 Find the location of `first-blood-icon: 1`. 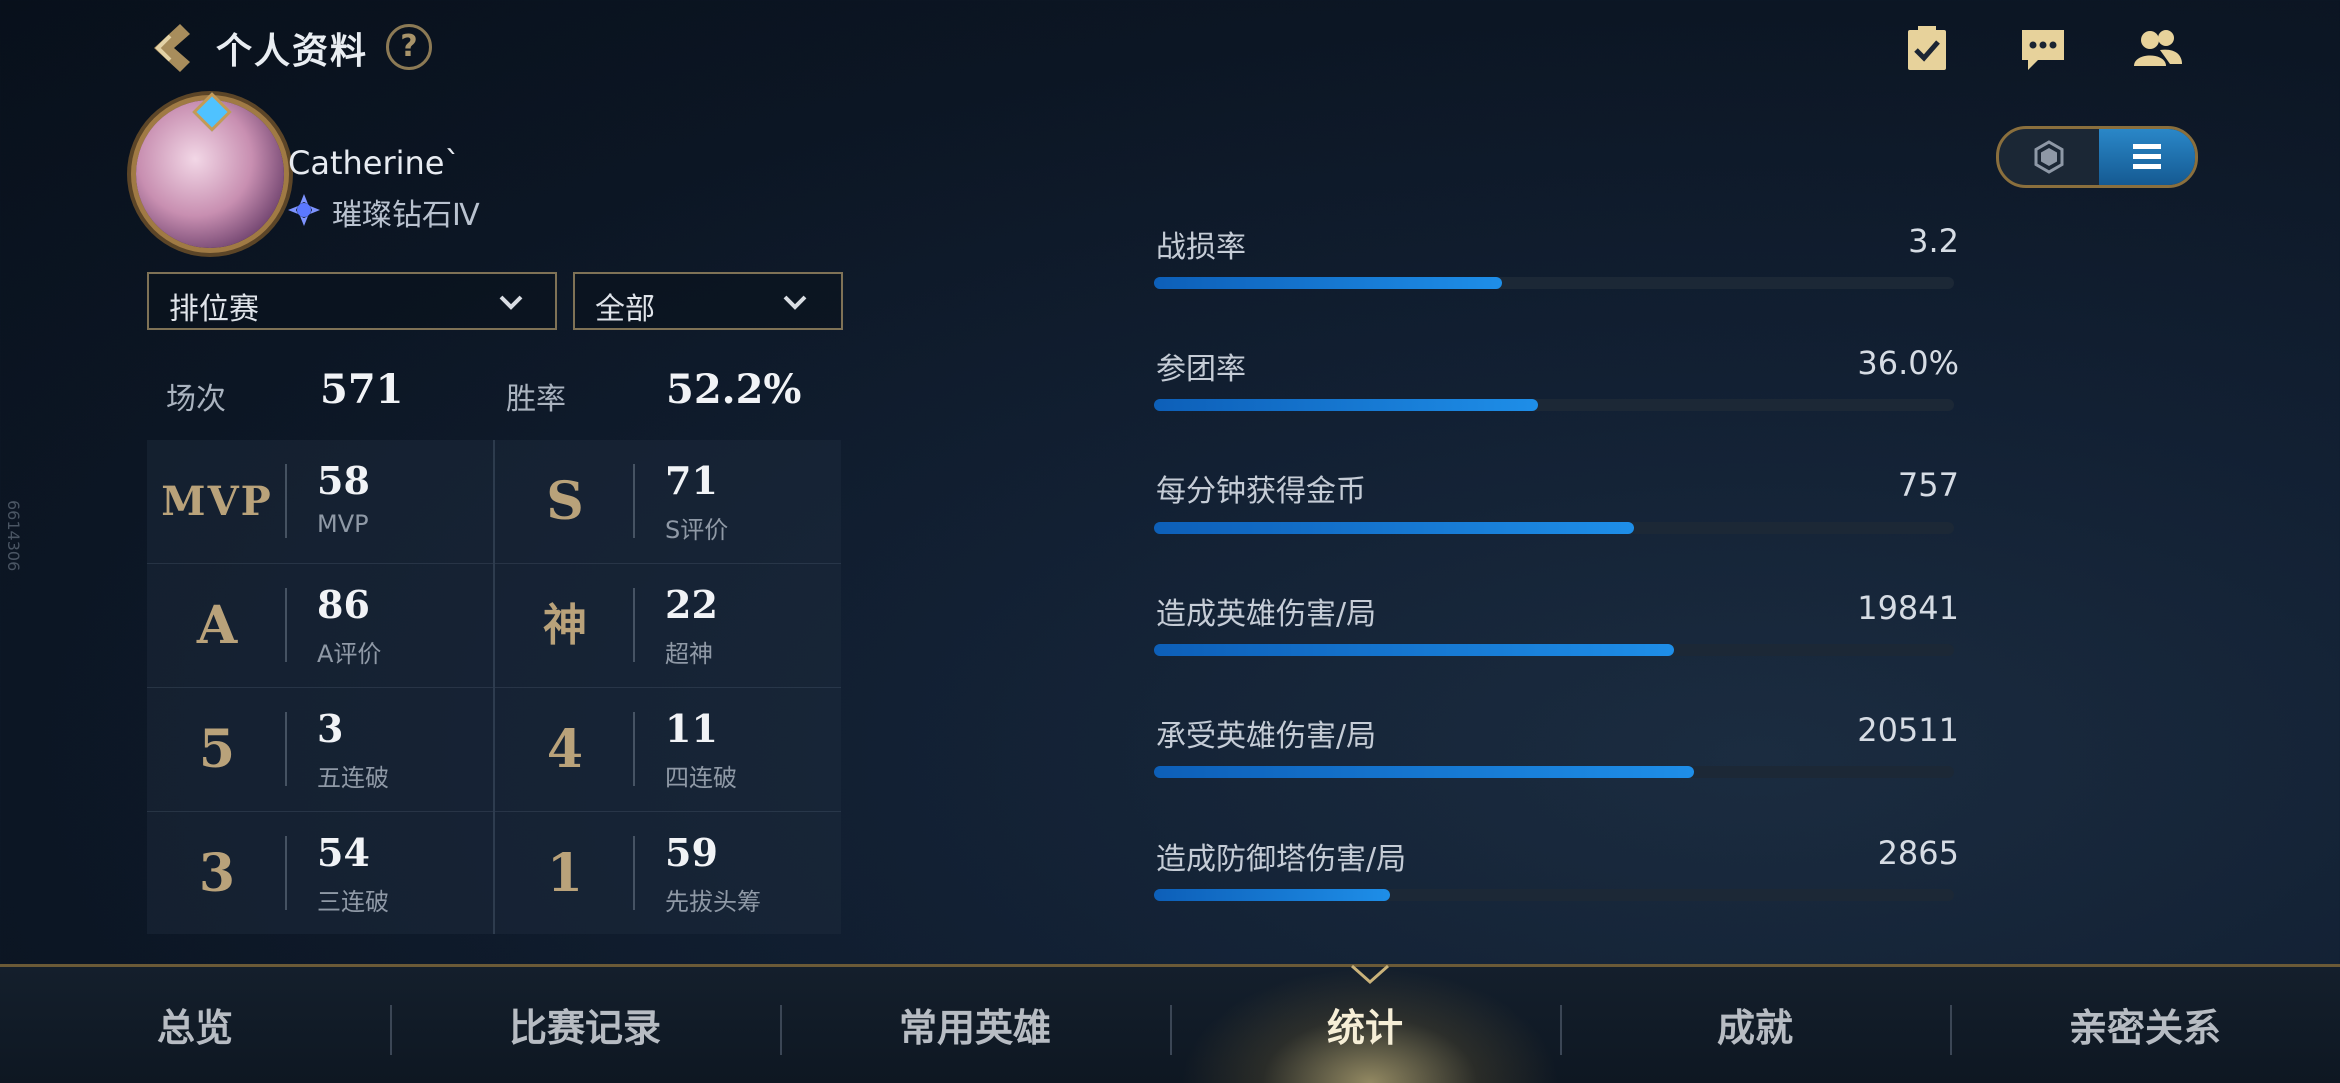

first-blood-icon: 1 is located at coordinates (565, 873).